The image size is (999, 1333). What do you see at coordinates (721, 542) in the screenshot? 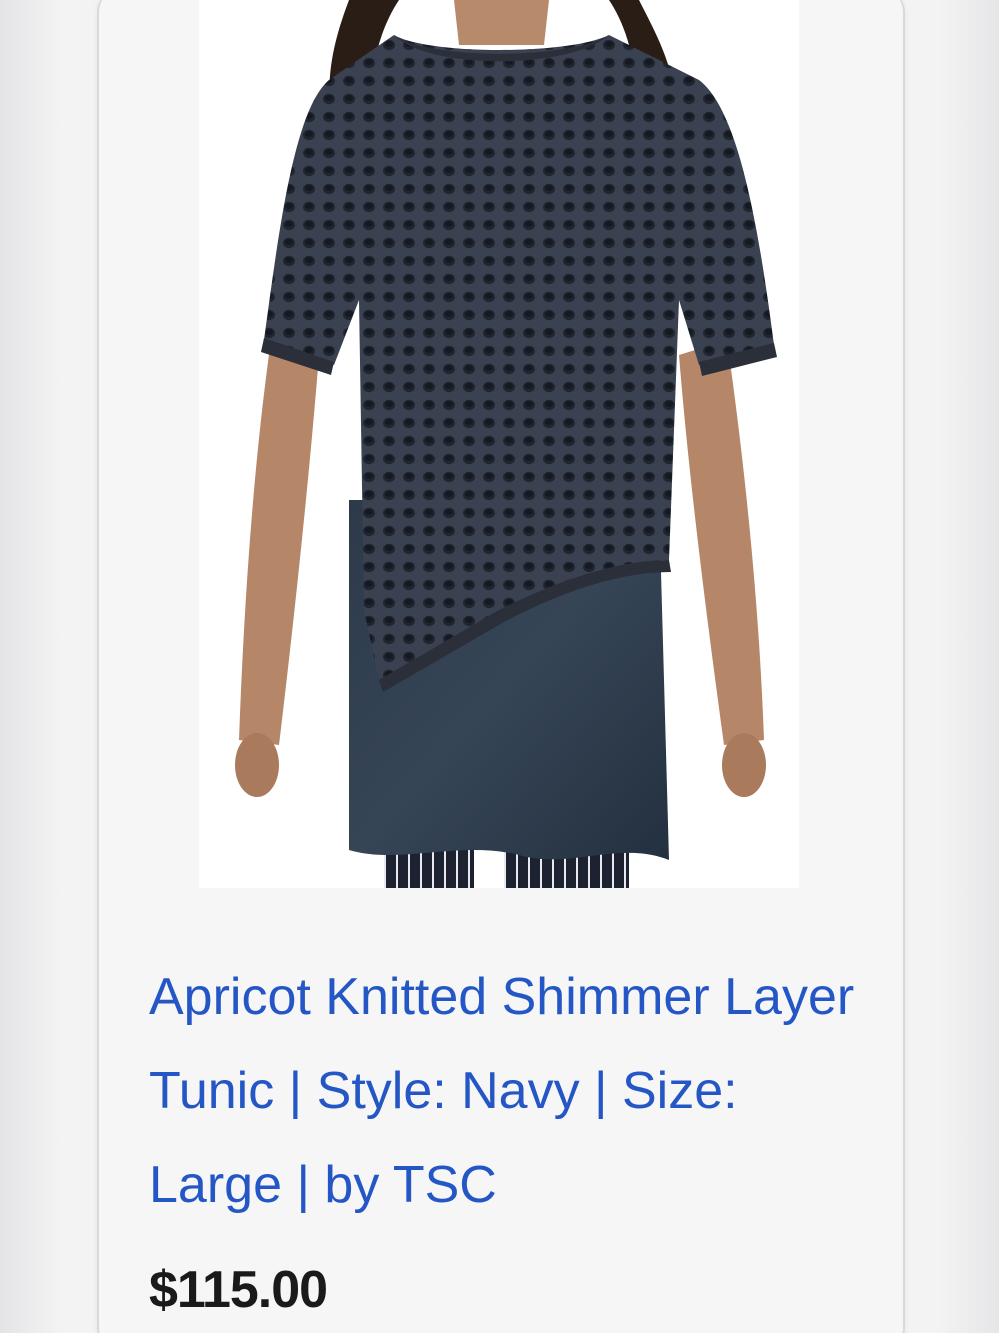
I see `right-arm` at bounding box center [721, 542].